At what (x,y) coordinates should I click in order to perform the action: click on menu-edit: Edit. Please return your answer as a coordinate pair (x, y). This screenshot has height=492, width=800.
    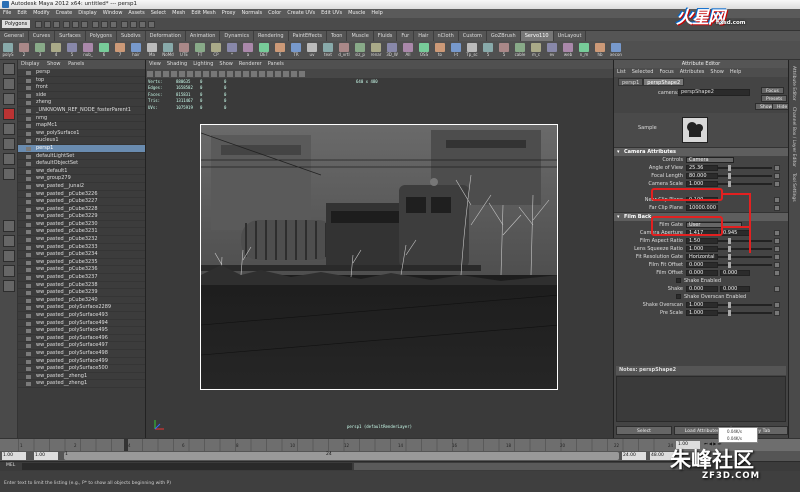
    Looking at the image, I should click on (22, 13).